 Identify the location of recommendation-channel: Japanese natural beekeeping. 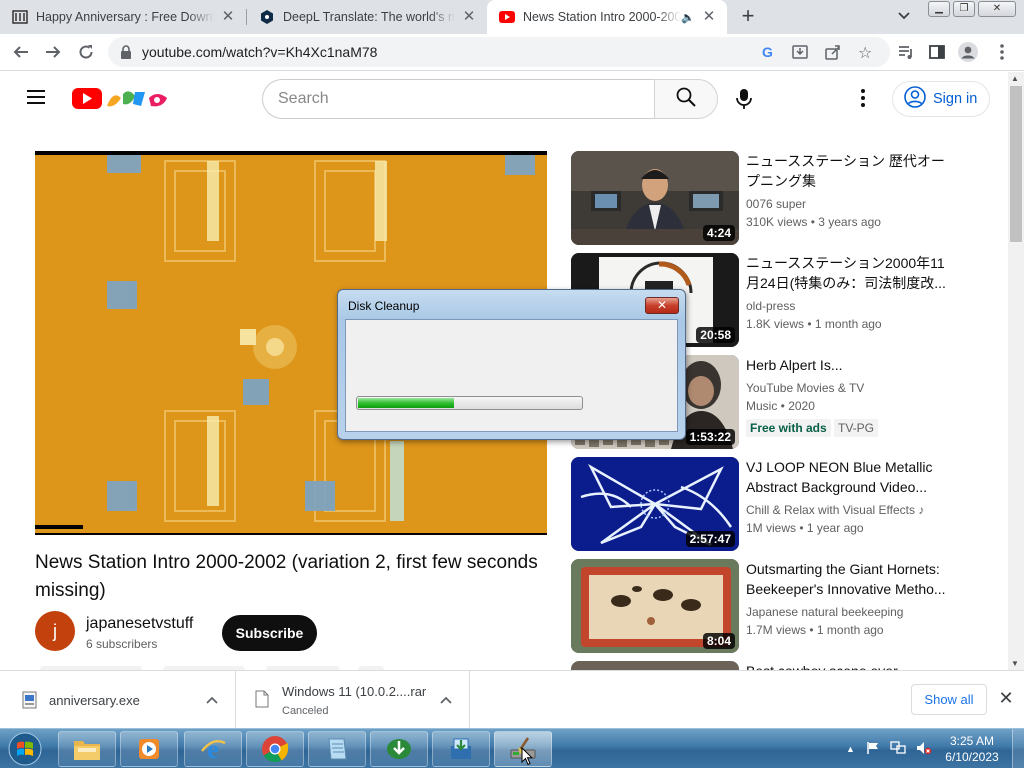
(824, 612).